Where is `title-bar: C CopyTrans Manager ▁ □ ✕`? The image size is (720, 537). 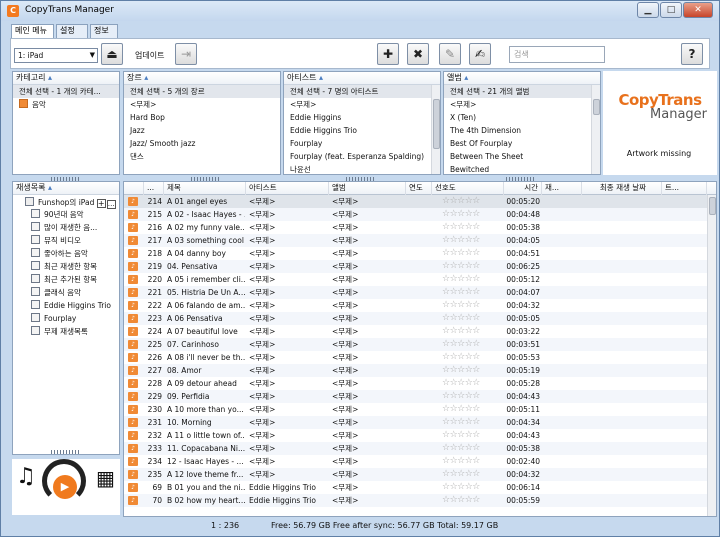
title-bar: C CopyTrans Manager ▁ □ ✕ is located at coordinates (360, 11).